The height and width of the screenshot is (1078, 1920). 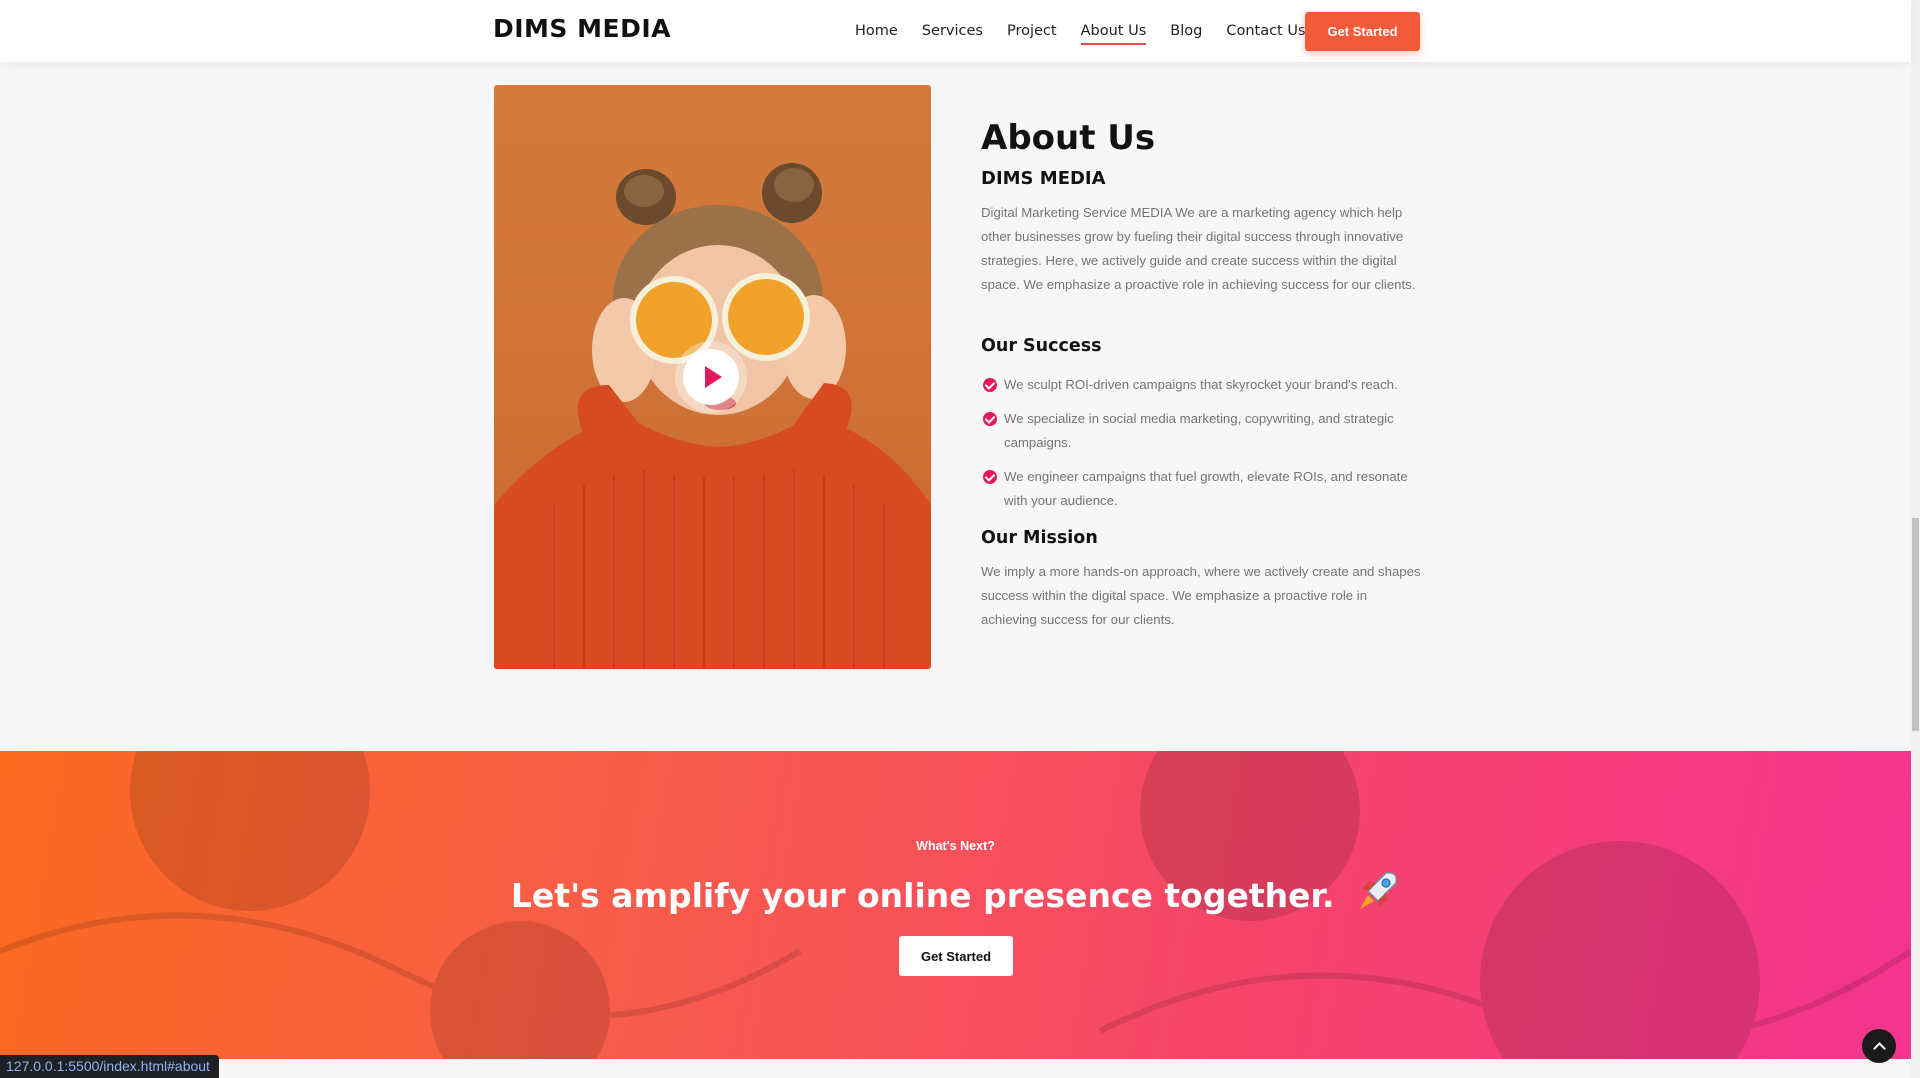 What do you see at coordinates (952, 31) in the screenshot?
I see `nav-services: Services` at bounding box center [952, 31].